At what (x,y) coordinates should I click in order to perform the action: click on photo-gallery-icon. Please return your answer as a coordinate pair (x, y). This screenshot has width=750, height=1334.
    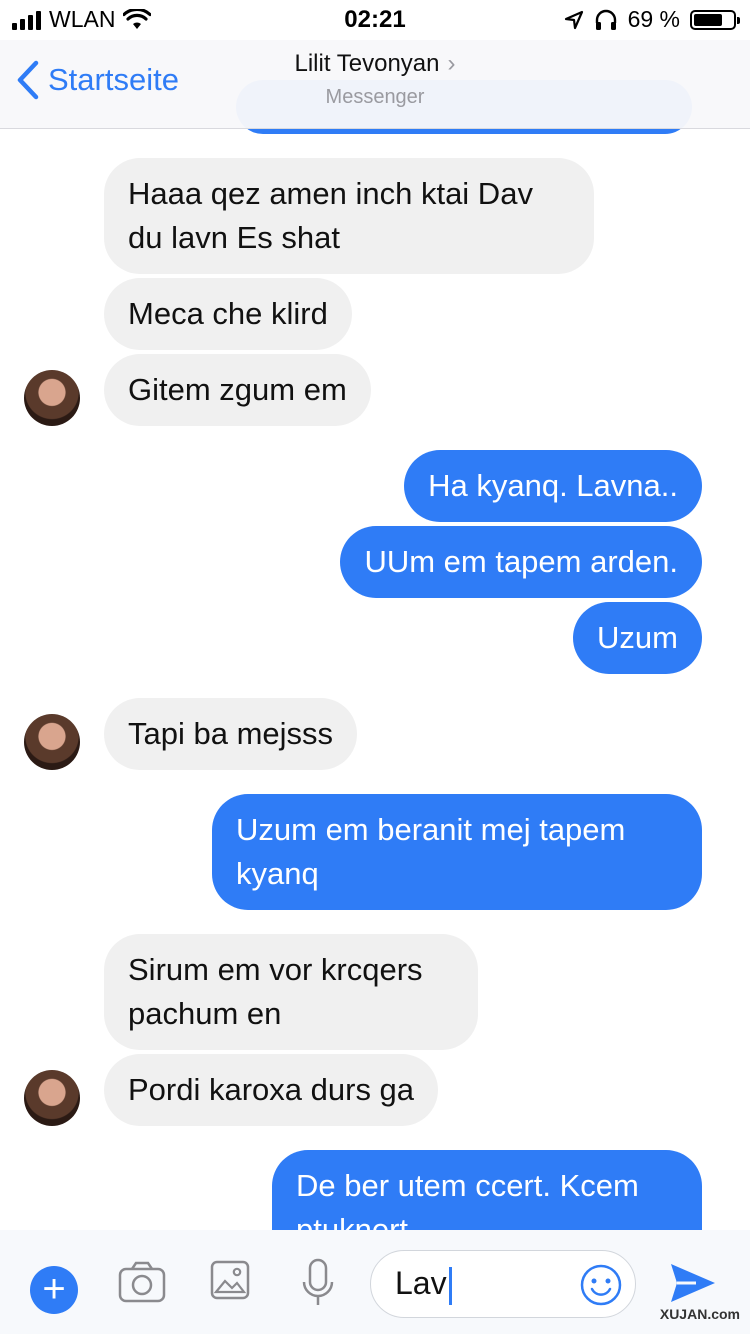
    Looking at the image, I should click on (230, 1280).